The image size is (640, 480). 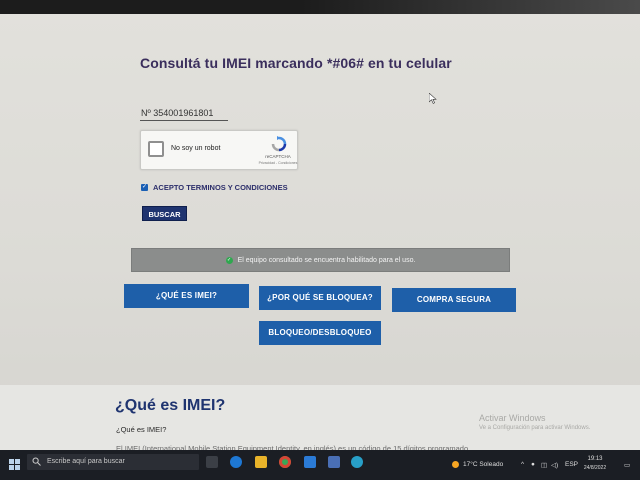 What do you see at coordinates (522, 464) in the screenshot?
I see `tray-chevron-icon: ^` at bounding box center [522, 464].